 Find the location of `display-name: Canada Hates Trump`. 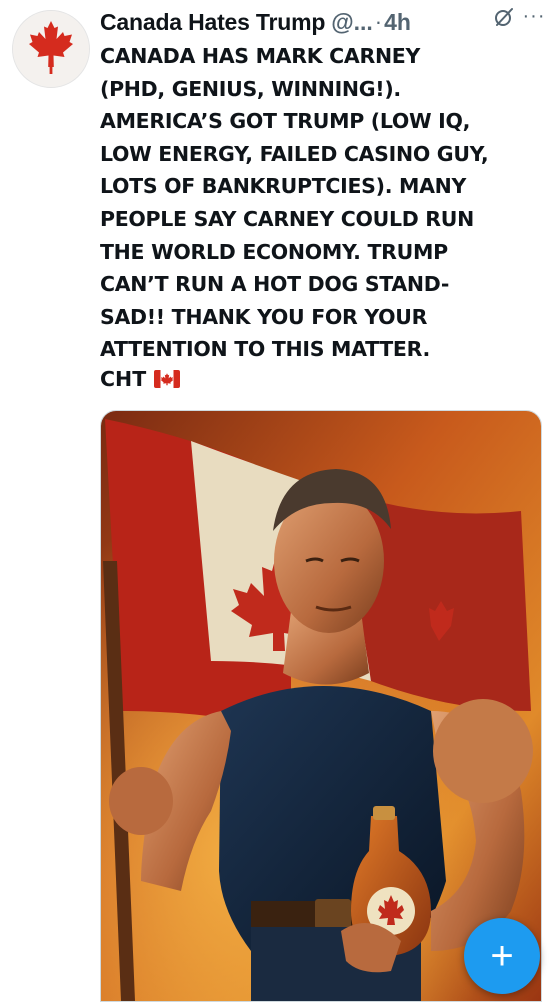

display-name: Canada Hates Trump is located at coordinates (212, 22).